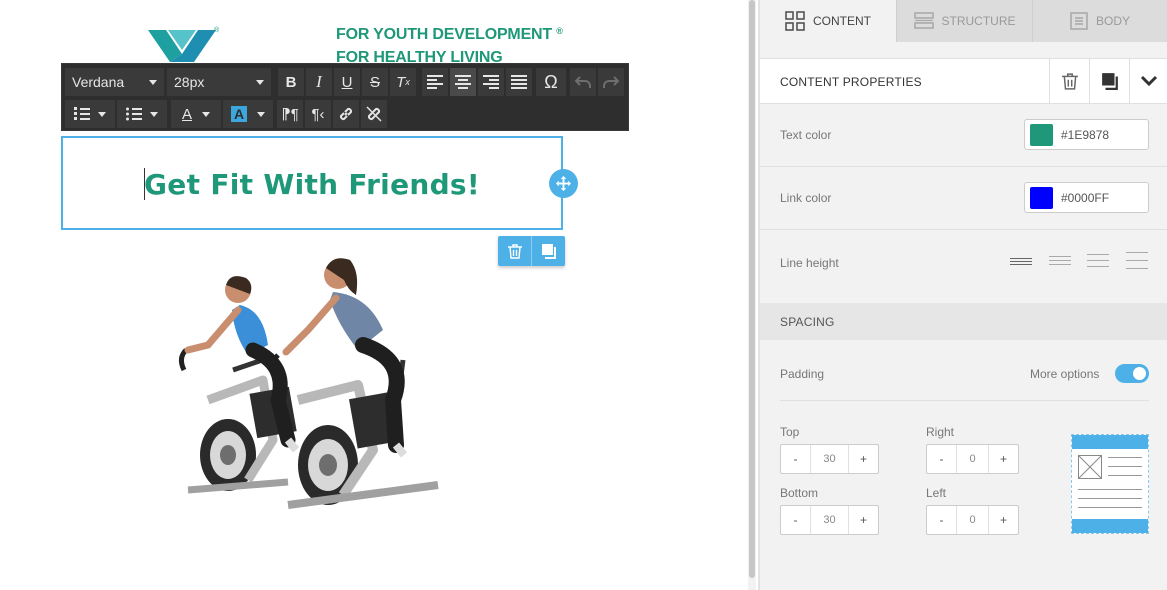 The image size is (1167, 590). I want to click on padding-top-decrement: -, so click(795, 459).